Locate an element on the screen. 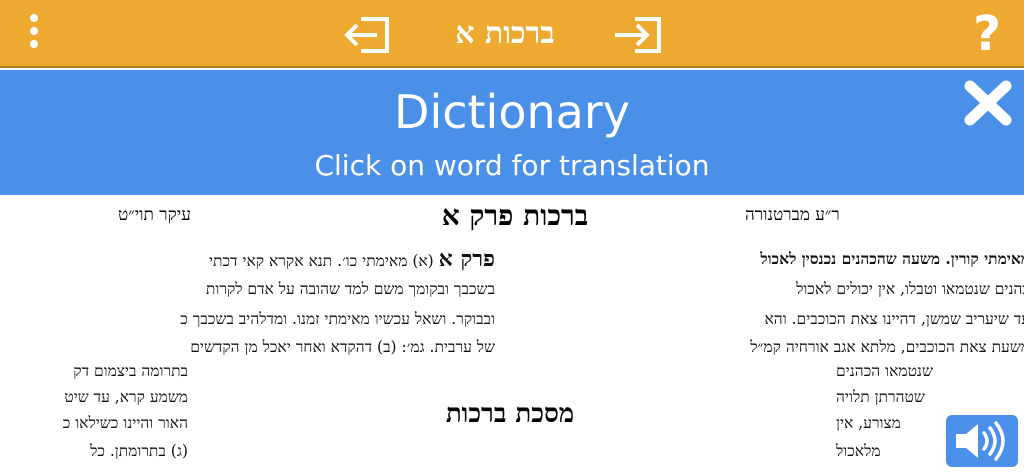 This screenshot has width=1024, height=473. previous-page-button is located at coordinates (368, 35).